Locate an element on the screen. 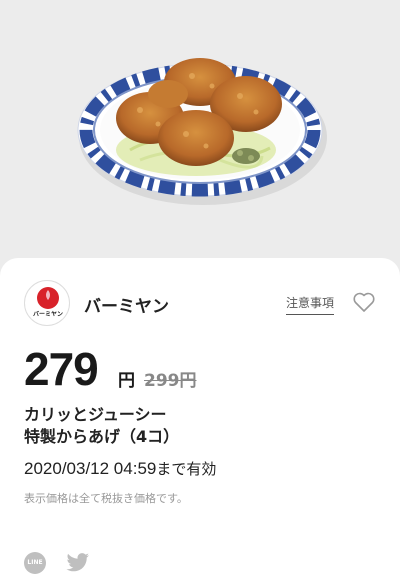 The width and height of the screenshot is (400, 574). heart-outline-icon is located at coordinates (364, 302).